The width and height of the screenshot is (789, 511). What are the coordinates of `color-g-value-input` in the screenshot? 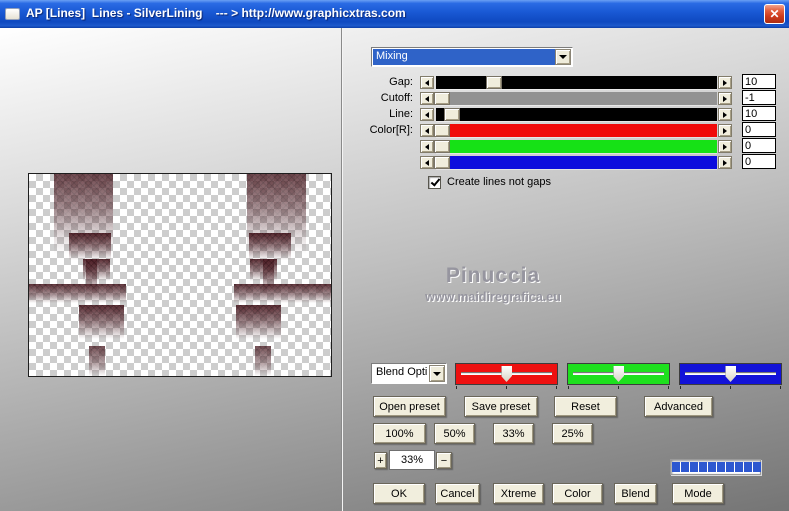 It's located at (759, 145).